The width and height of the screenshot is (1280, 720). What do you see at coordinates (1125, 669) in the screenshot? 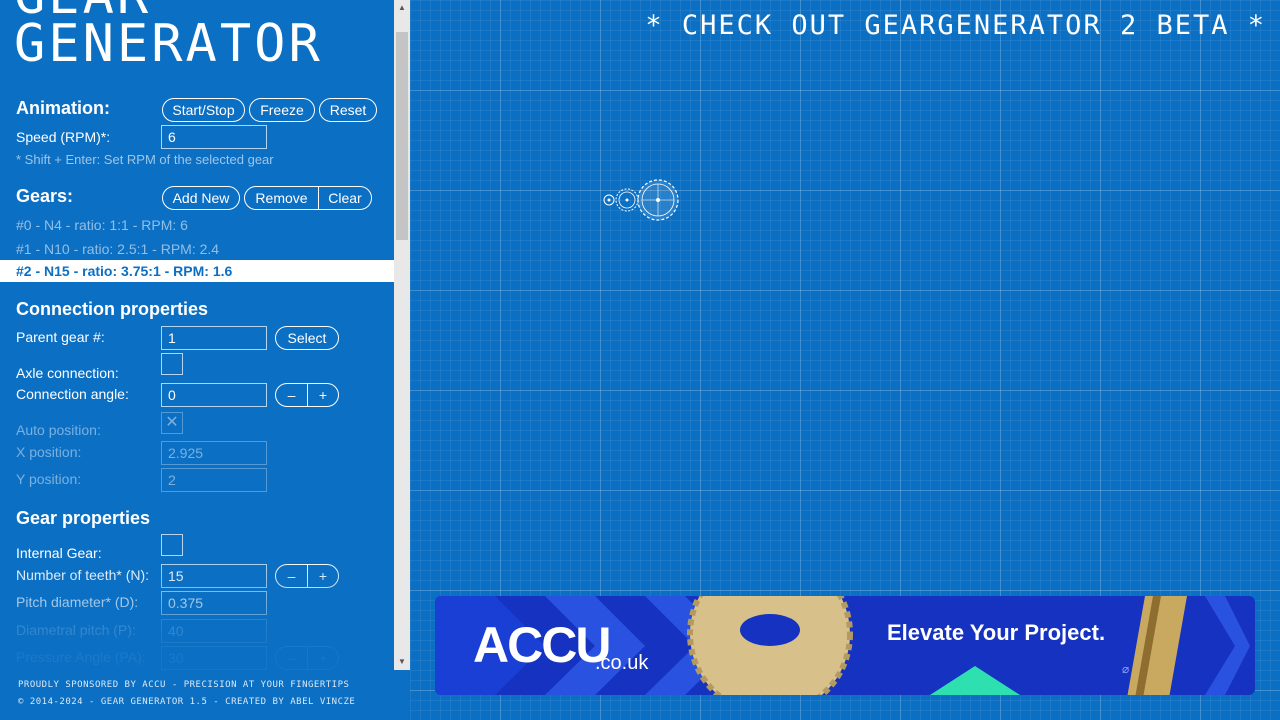
I see `adchoices-icon: ⌀` at bounding box center [1125, 669].